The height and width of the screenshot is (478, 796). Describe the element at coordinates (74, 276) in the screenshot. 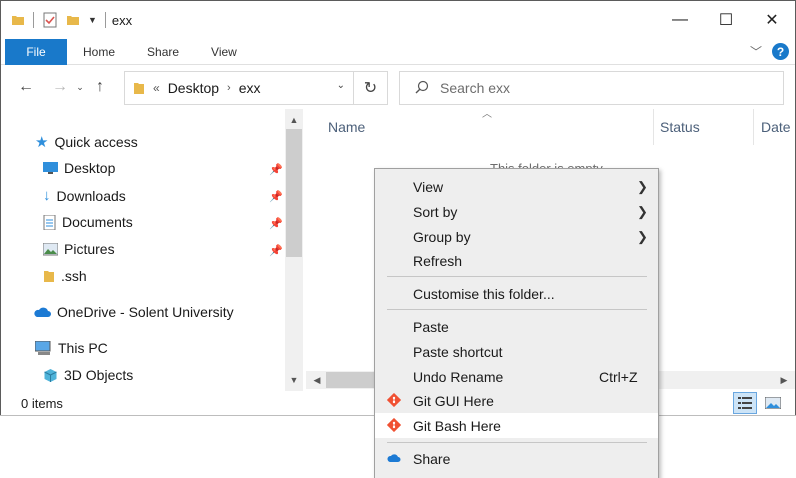

I see `nav-item-label: .ssh` at that location.